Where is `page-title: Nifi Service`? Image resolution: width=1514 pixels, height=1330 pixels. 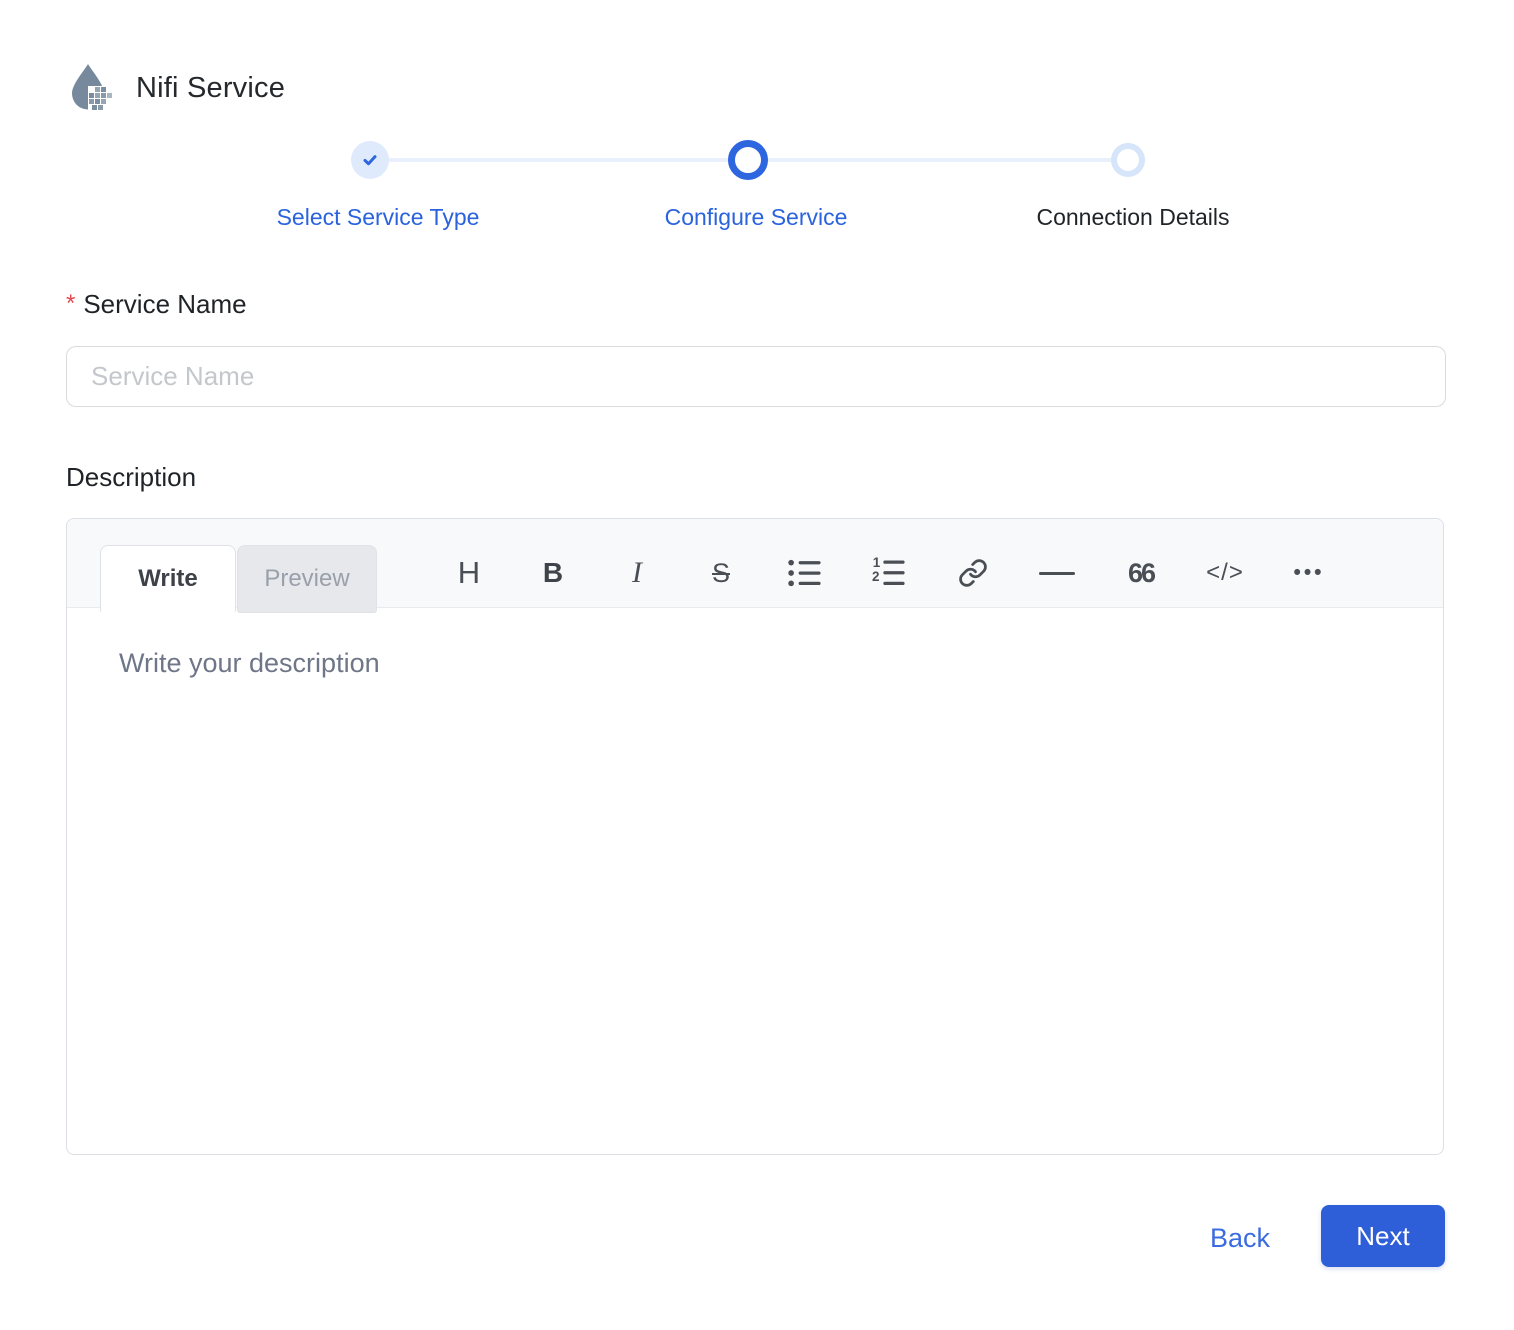 page-title: Nifi Service is located at coordinates (211, 87).